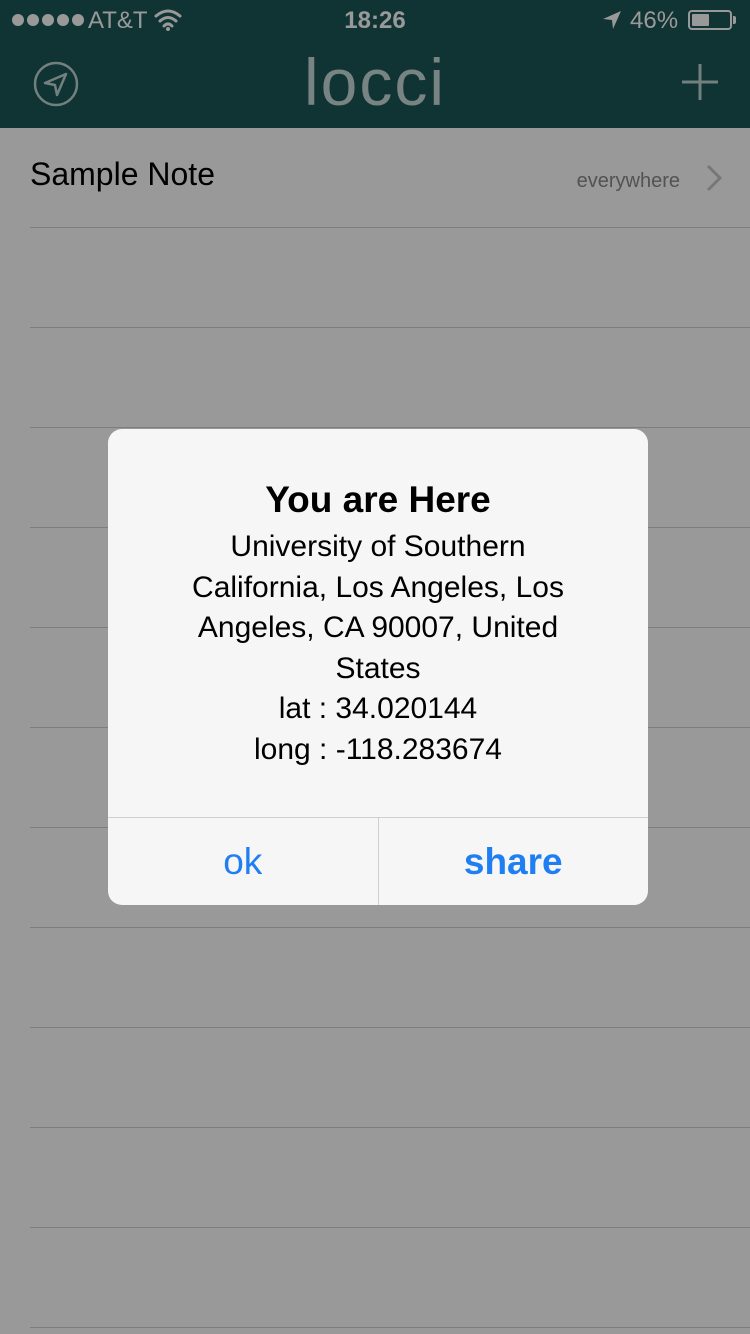  Describe the element at coordinates (378, 749) in the screenshot. I see `alert-longitude: long : -118.283674` at that location.